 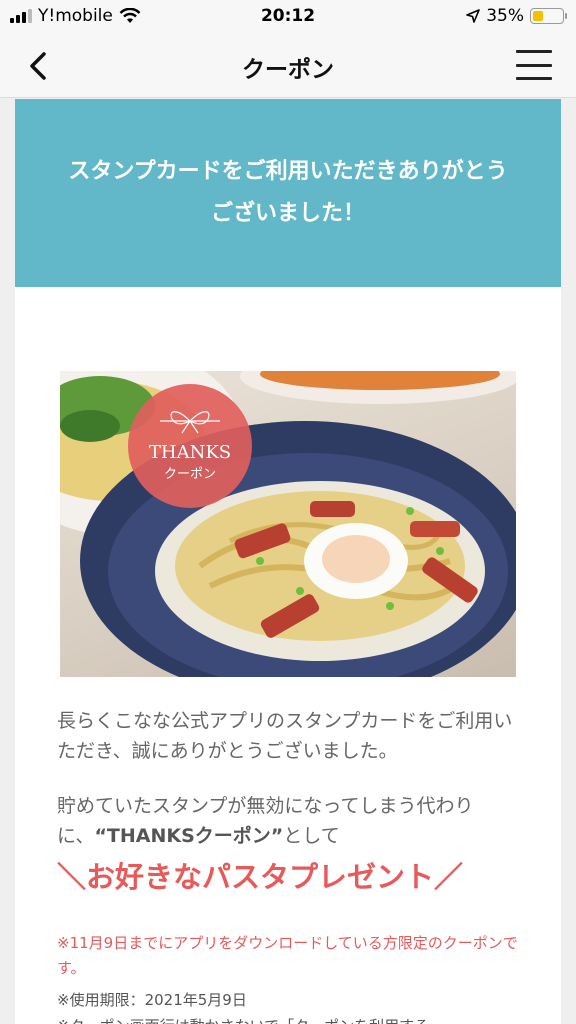 I want to click on coupon-description: 貯めていたスタンプが無効になってしまう代わりに、“THANKSクーポン”として, so click(x=292, y=821).